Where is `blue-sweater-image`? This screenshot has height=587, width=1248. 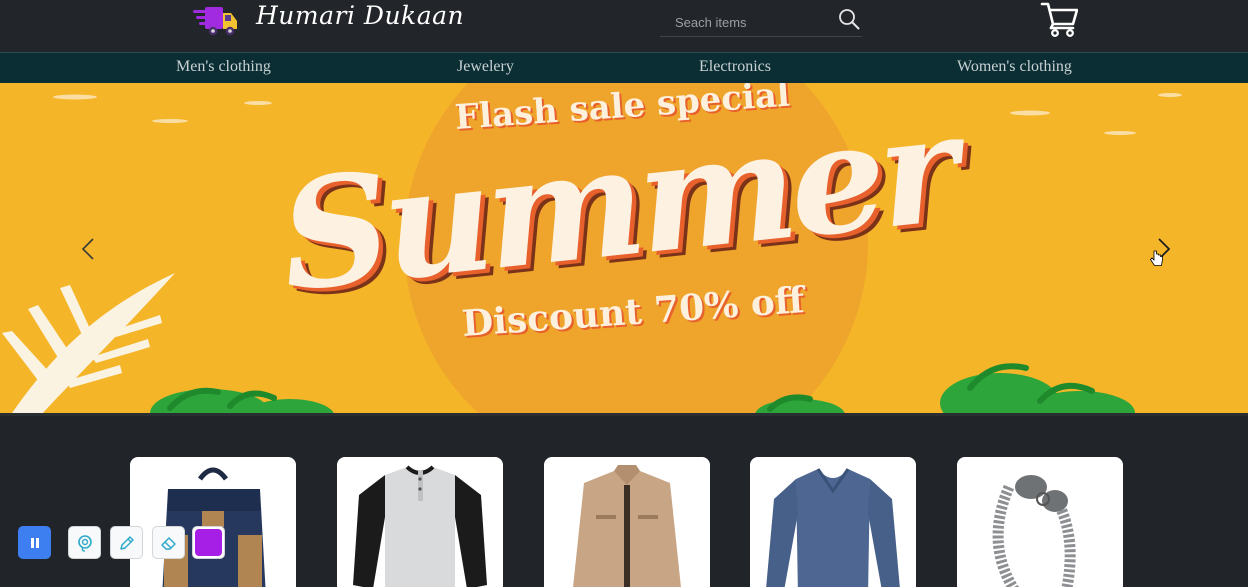 blue-sweater-image is located at coordinates (833, 527).